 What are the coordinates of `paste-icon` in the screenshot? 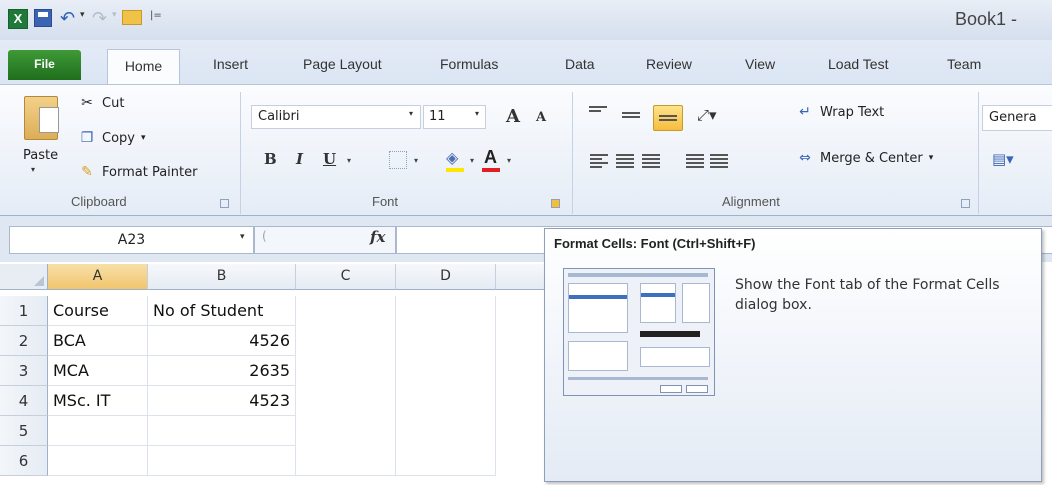 It's located at (41, 118).